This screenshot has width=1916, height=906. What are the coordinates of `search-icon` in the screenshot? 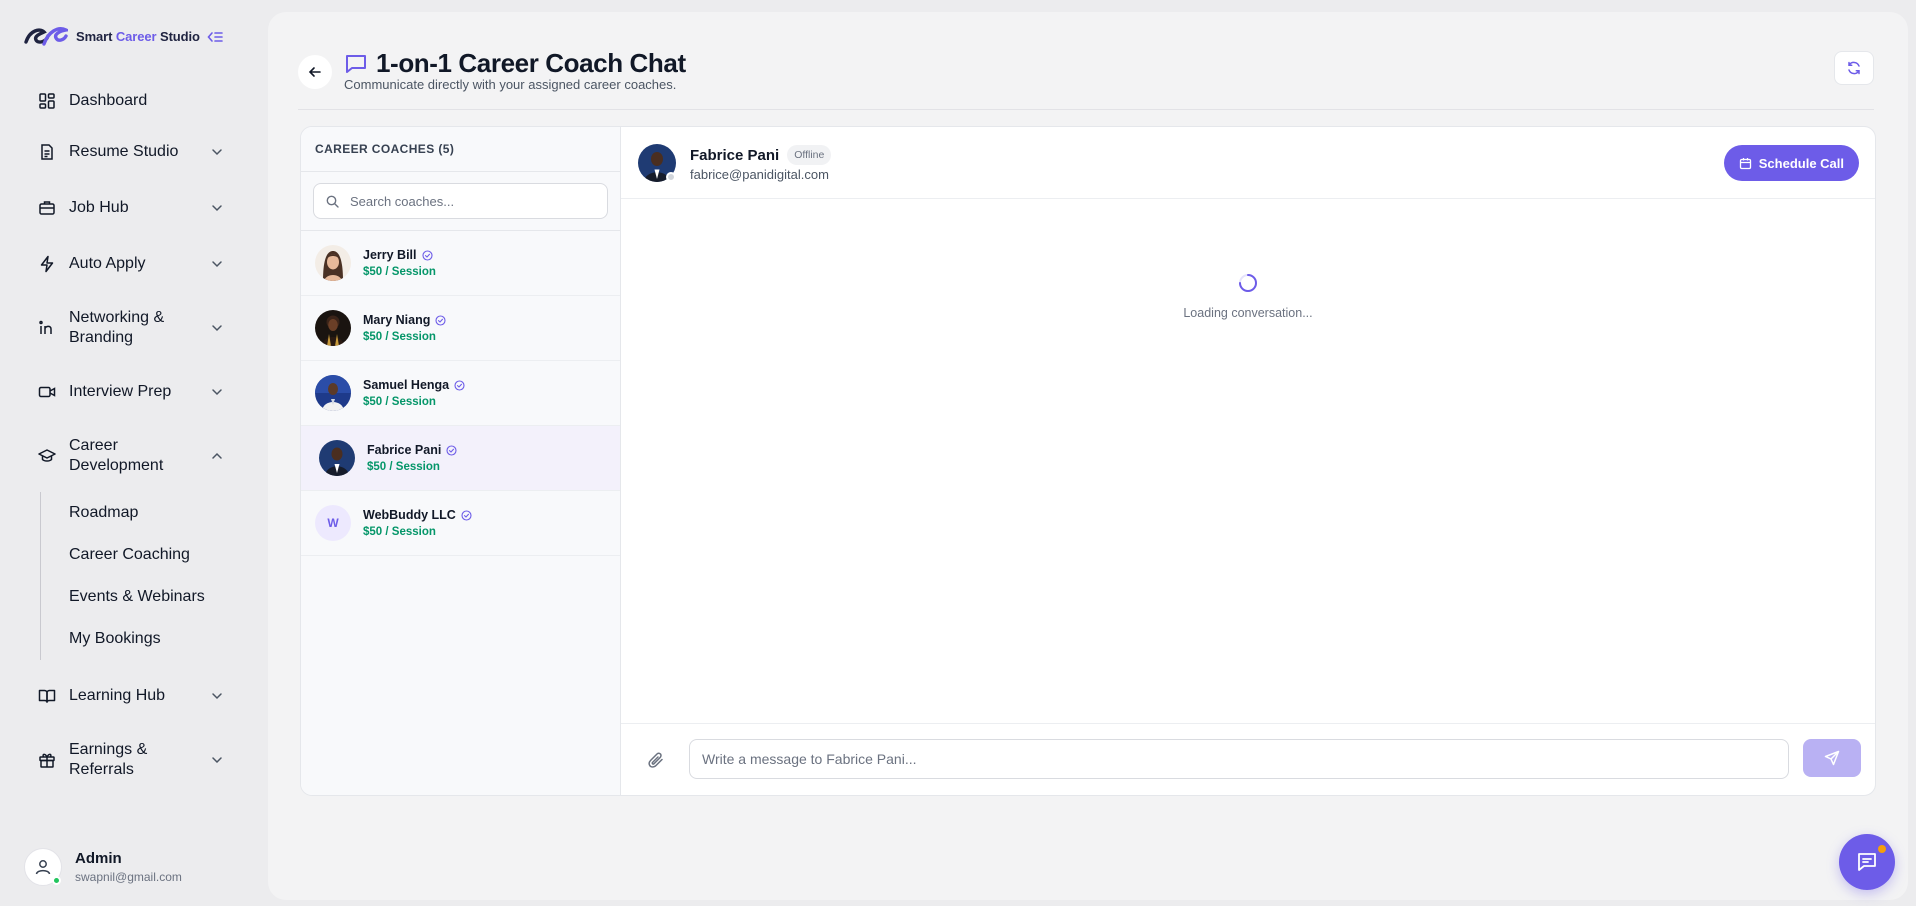 It's located at (332, 201).